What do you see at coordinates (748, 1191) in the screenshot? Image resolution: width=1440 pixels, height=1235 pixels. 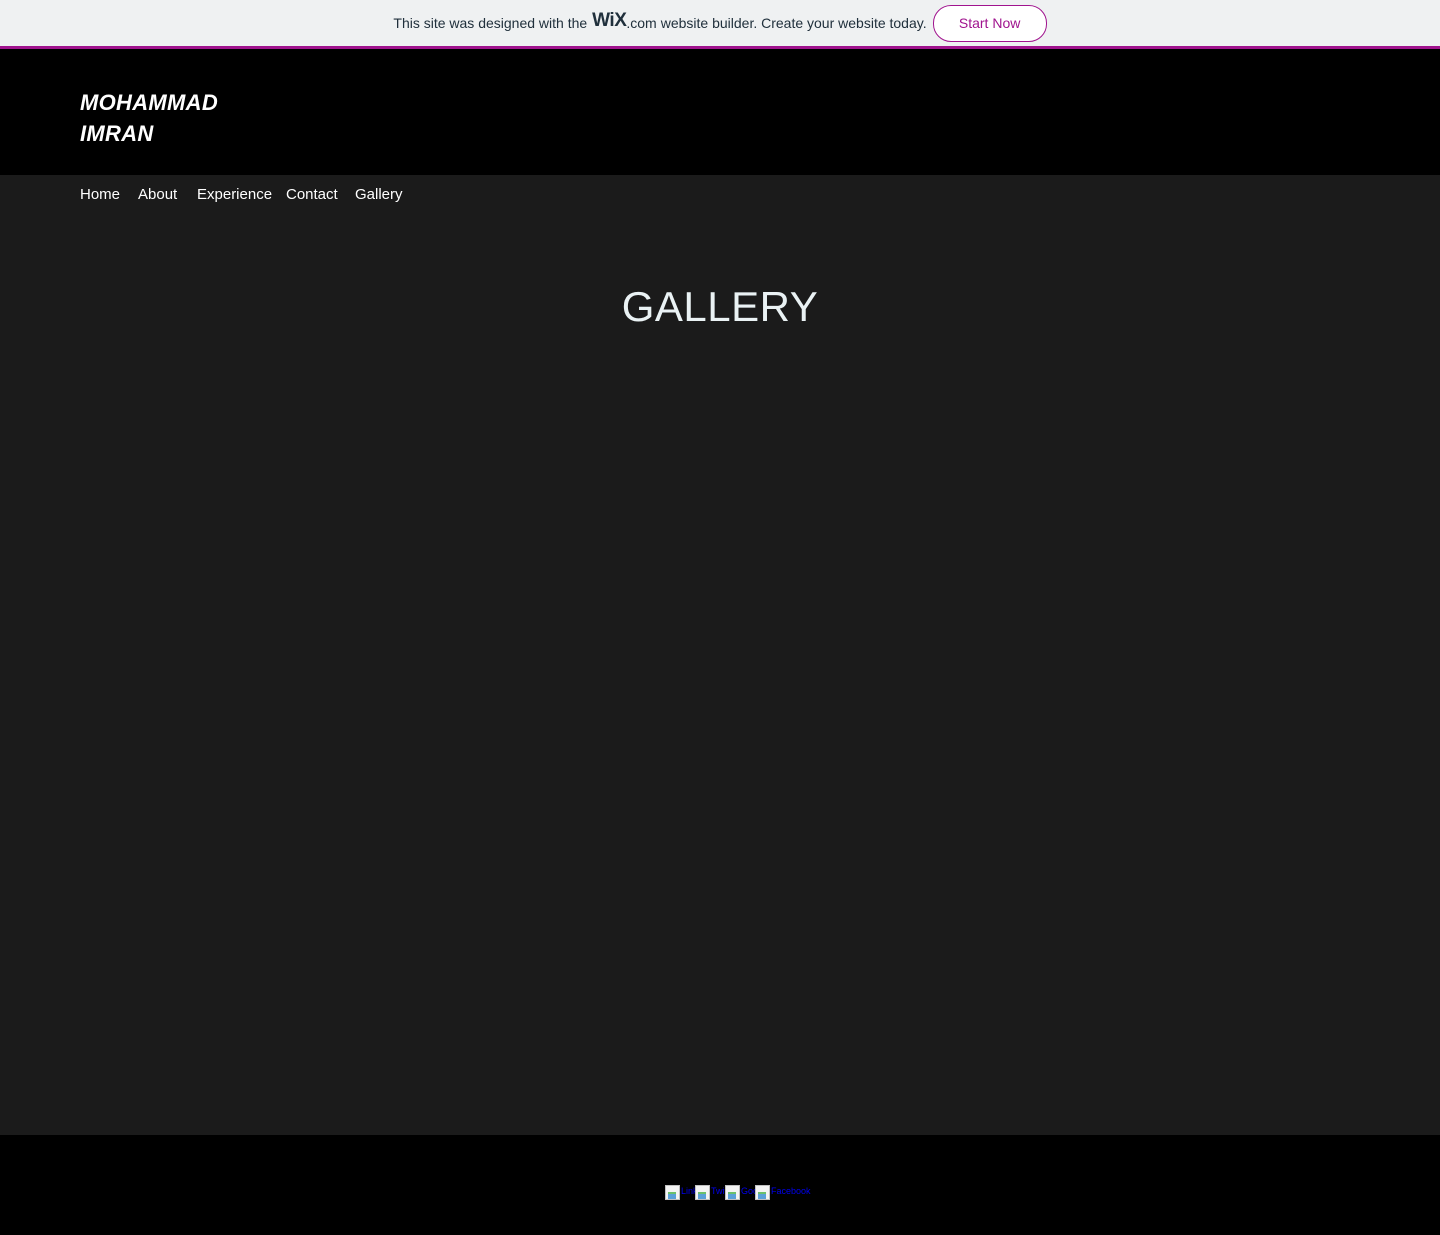 I see `social-alt-text: Google+` at bounding box center [748, 1191].